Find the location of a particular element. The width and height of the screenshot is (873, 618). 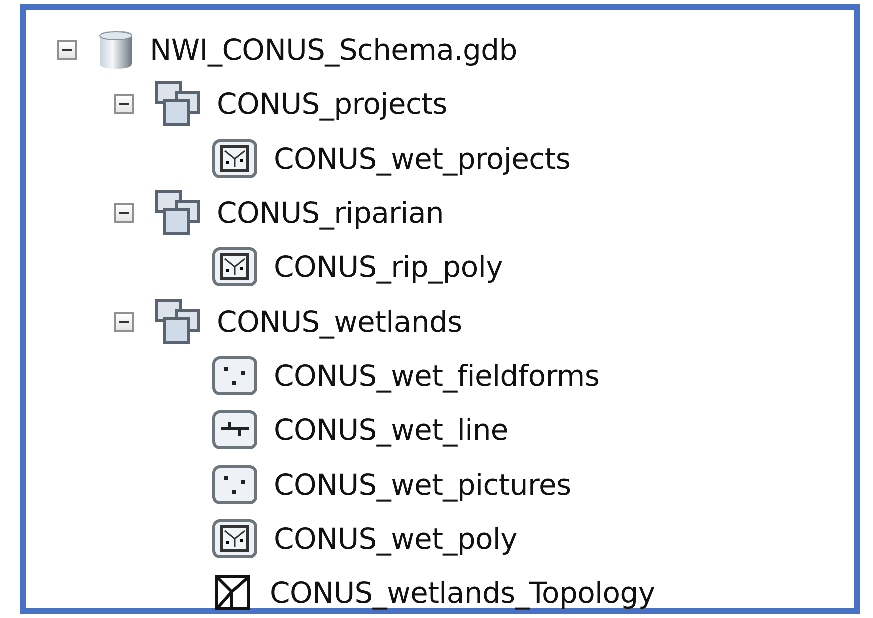

line-feature-class-icon is located at coordinates (235, 430).